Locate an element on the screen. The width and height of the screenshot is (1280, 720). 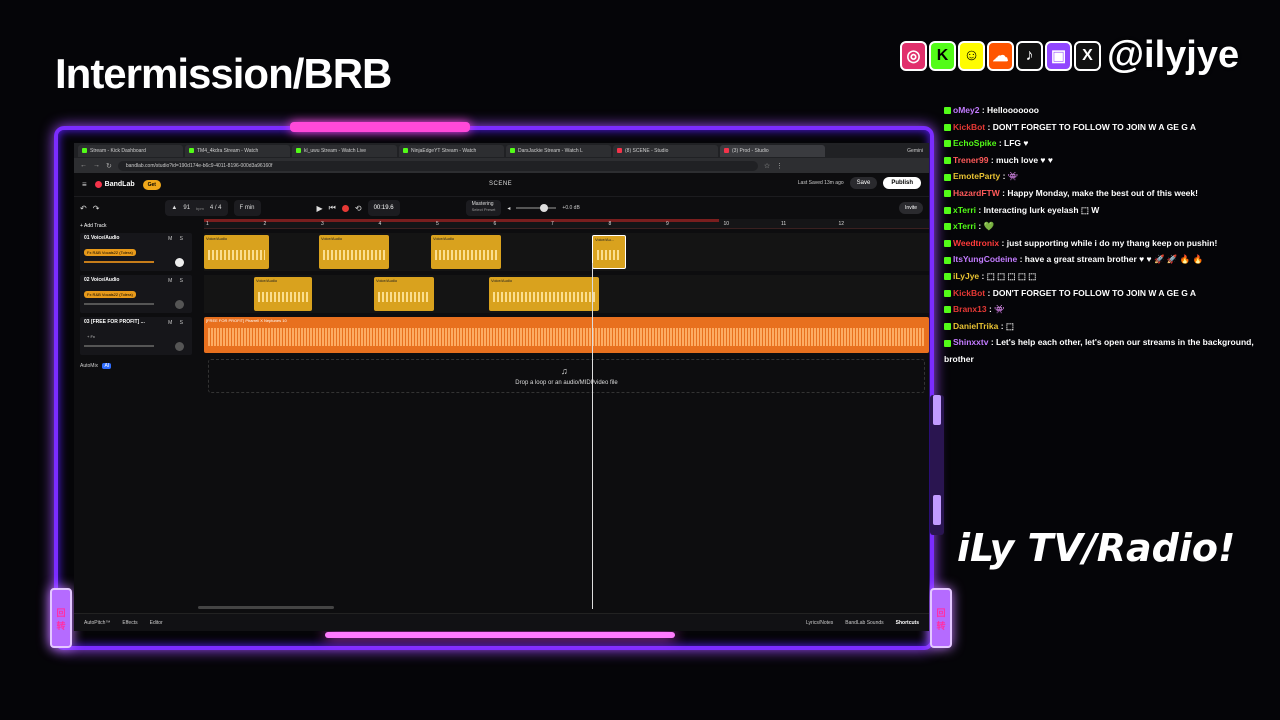
invite-button: Invite is located at coordinates (911, 208).